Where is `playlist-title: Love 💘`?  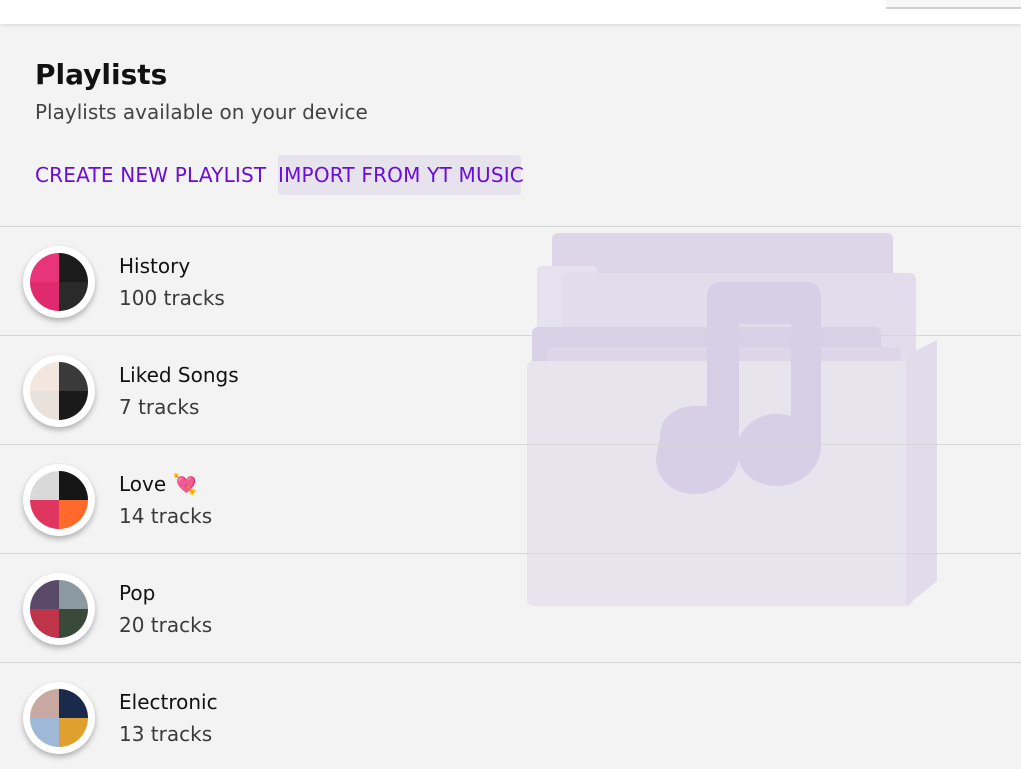
playlist-title: Love 💘 is located at coordinates (158, 484).